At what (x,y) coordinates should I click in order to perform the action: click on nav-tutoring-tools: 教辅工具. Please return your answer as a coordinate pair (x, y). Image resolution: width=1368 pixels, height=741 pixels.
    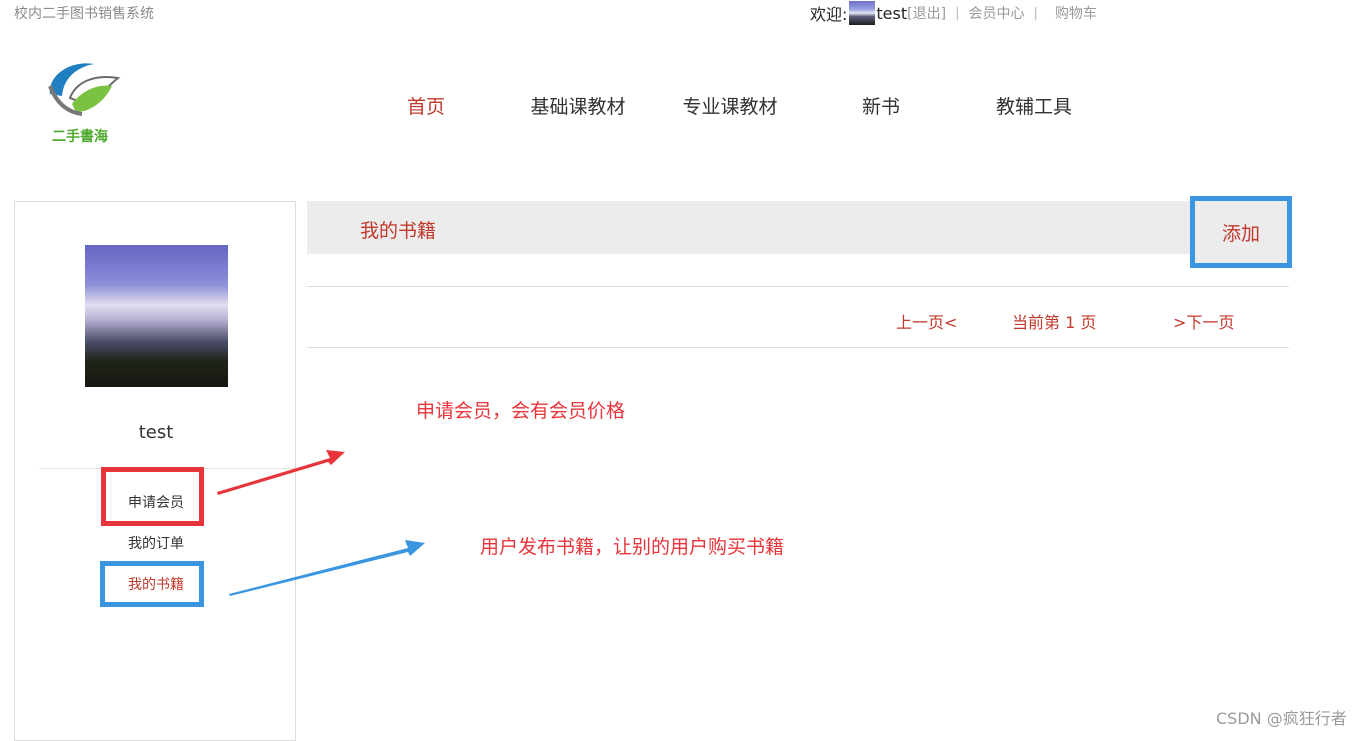
    Looking at the image, I should click on (1034, 105).